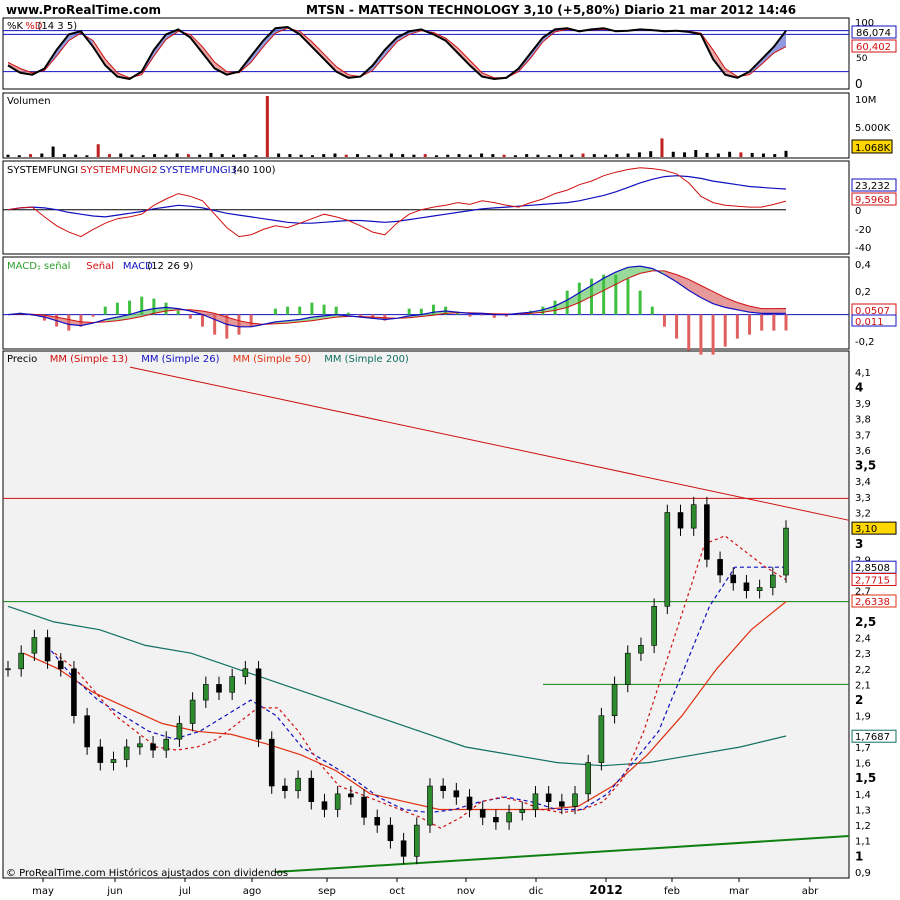  Describe the element at coordinates (866, 529) in the screenshot. I see `price-value-label: 3,10` at that location.